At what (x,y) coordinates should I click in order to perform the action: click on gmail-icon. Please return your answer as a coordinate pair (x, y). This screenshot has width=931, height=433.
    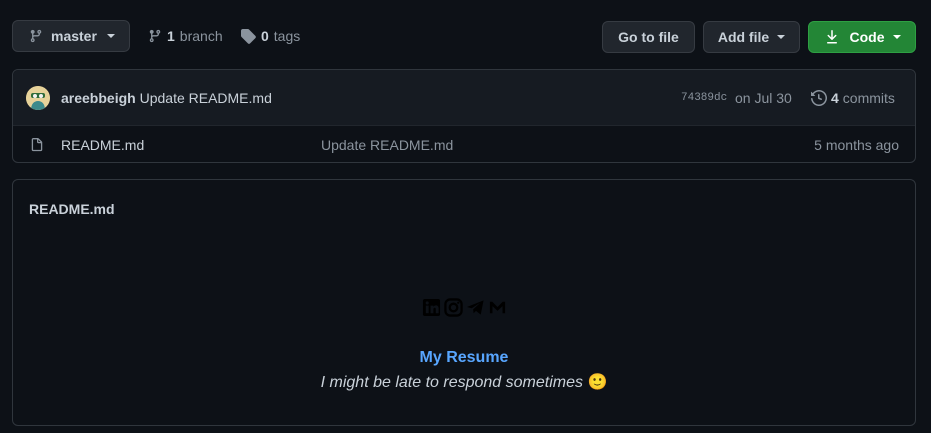
    Looking at the image, I should click on (497, 307).